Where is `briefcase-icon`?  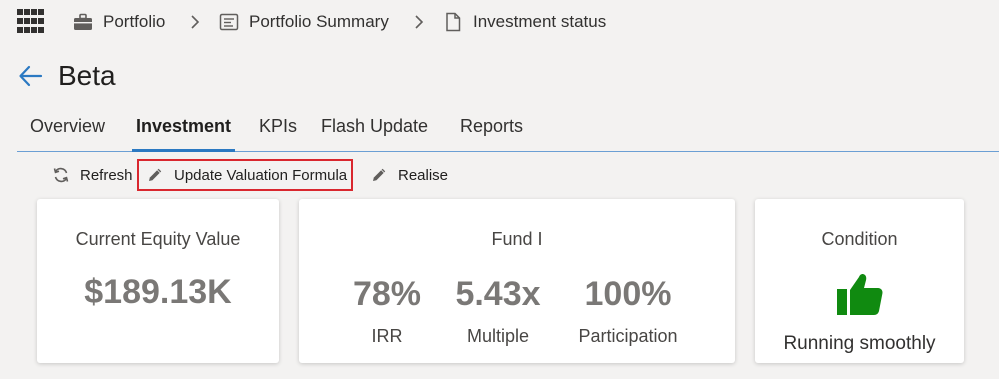 briefcase-icon is located at coordinates (83, 22).